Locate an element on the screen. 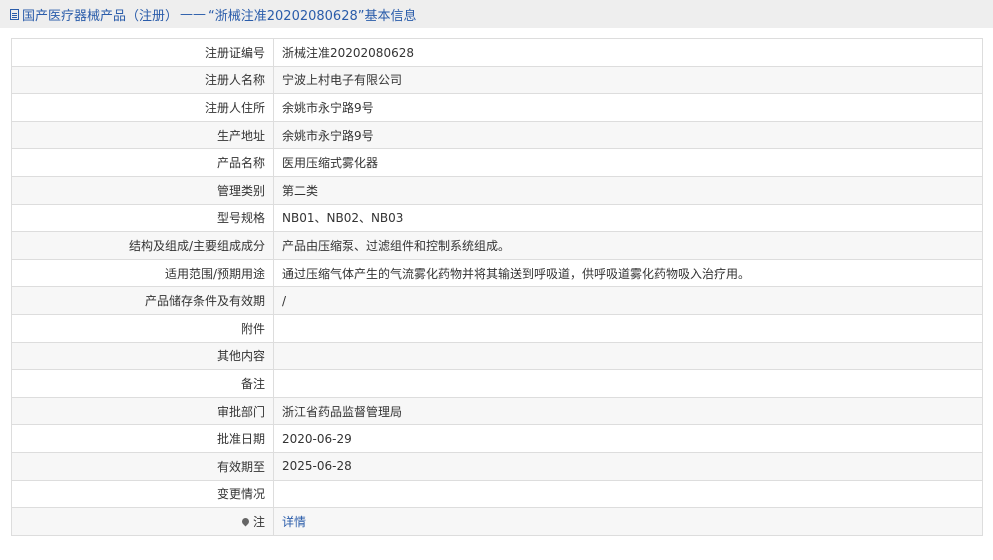 The image size is (993, 560). row-label: 批准日期 is located at coordinates (142, 438).